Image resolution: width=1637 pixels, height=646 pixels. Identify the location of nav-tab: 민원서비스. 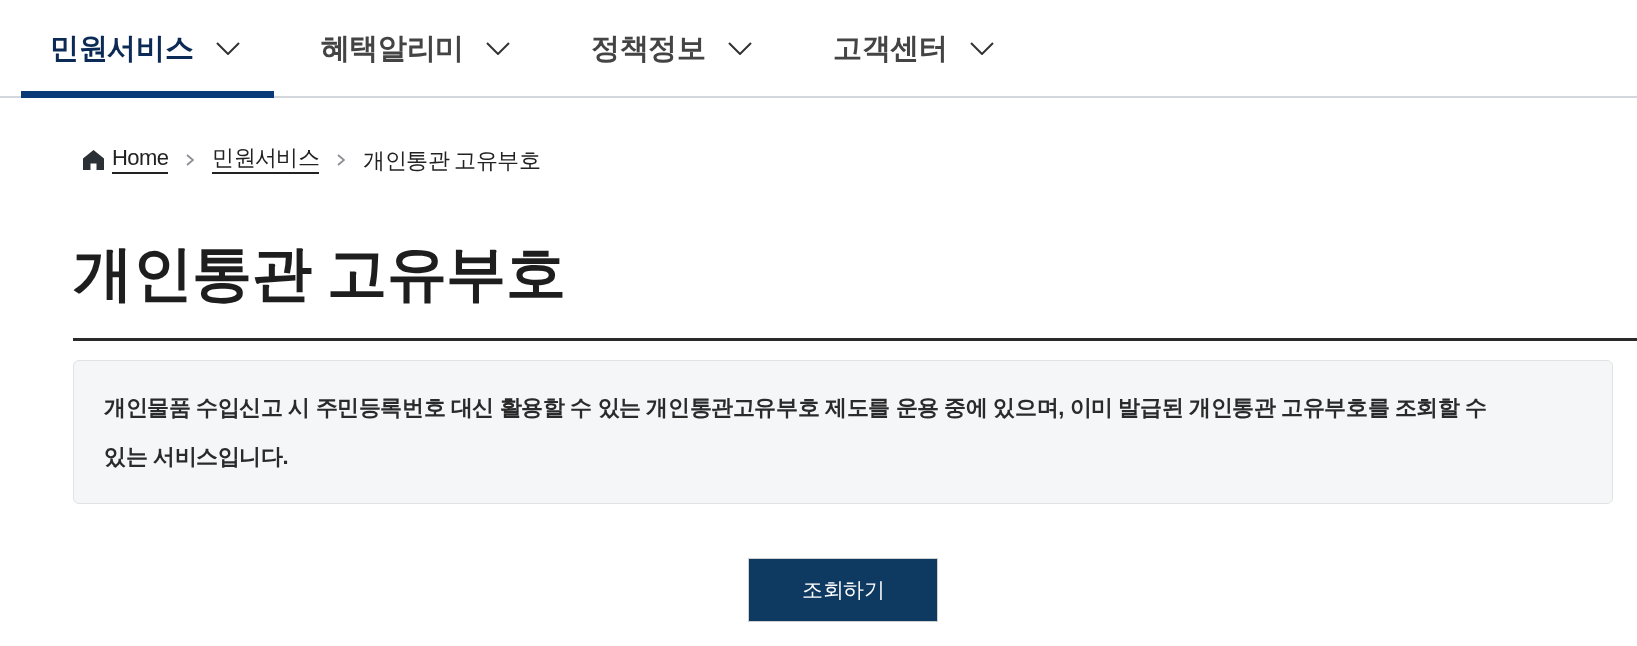
(147, 49).